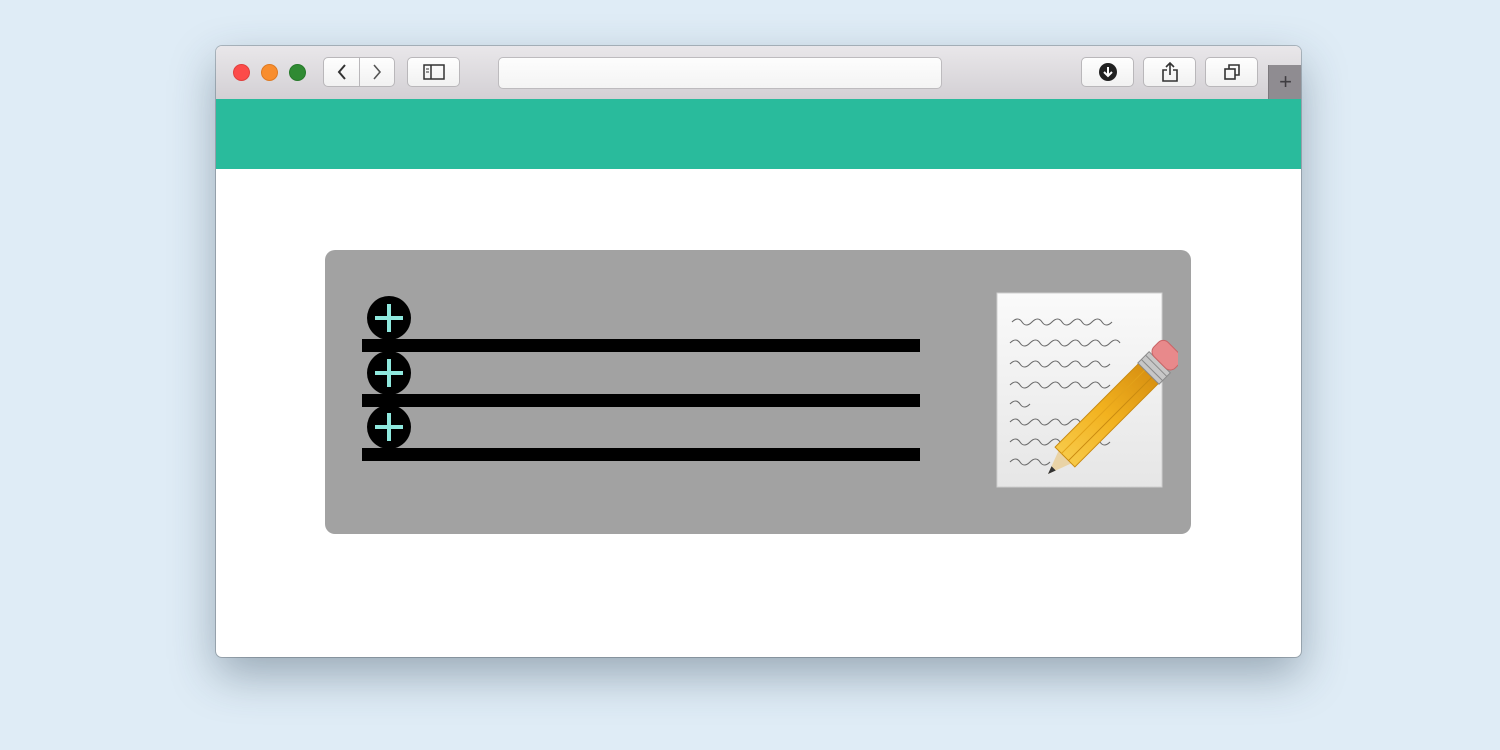  Describe the element at coordinates (1284, 82) in the screenshot. I see `new-tab-button: +` at that location.